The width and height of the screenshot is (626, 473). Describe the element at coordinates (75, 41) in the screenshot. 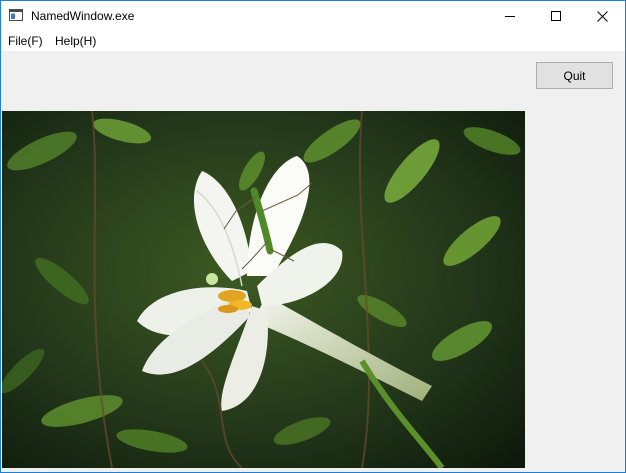

I see `menu-help: Help(H)` at that location.